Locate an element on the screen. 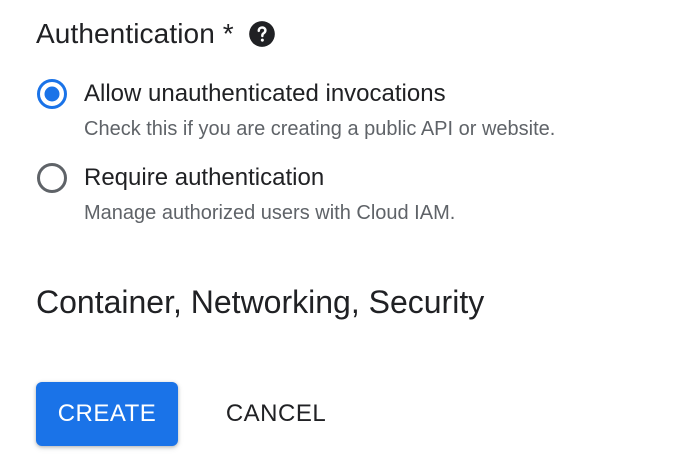 This screenshot has width=698, height=464. radio-label: Require authentication is located at coordinates (204, 177).